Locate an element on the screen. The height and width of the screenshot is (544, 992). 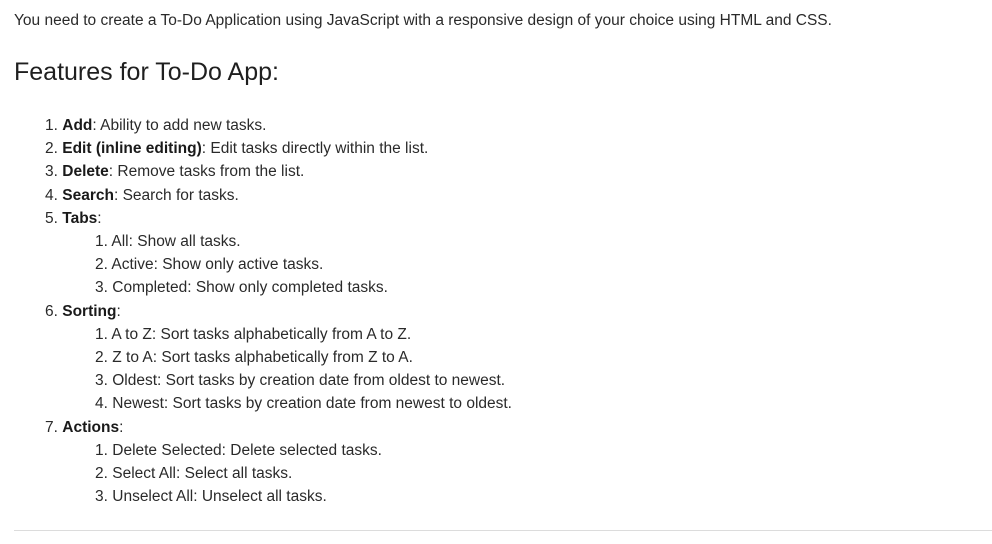
sub-item-tabs-active: 2. Active: Show only active tasks. is located at coordinates (278, 264).